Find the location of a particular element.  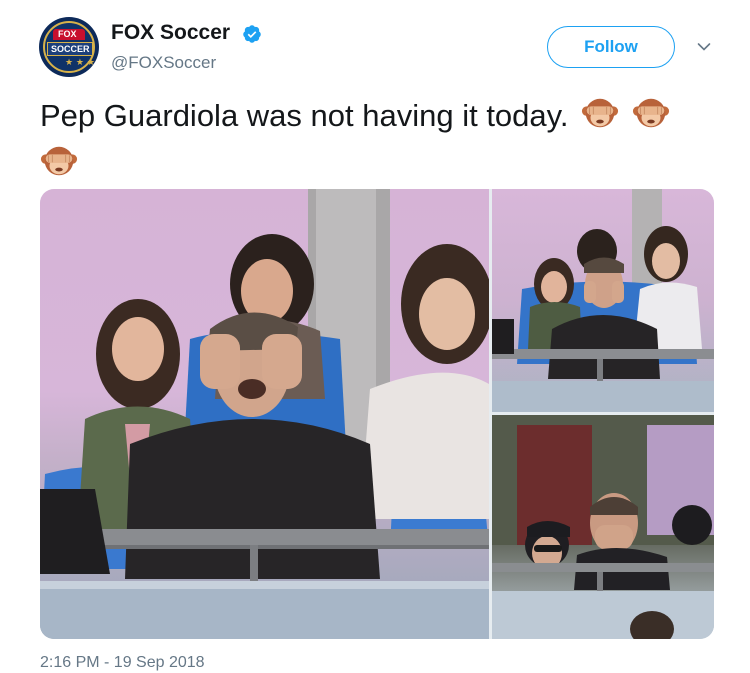

tweet-photo-top-right is located at coordinates (603, 300).